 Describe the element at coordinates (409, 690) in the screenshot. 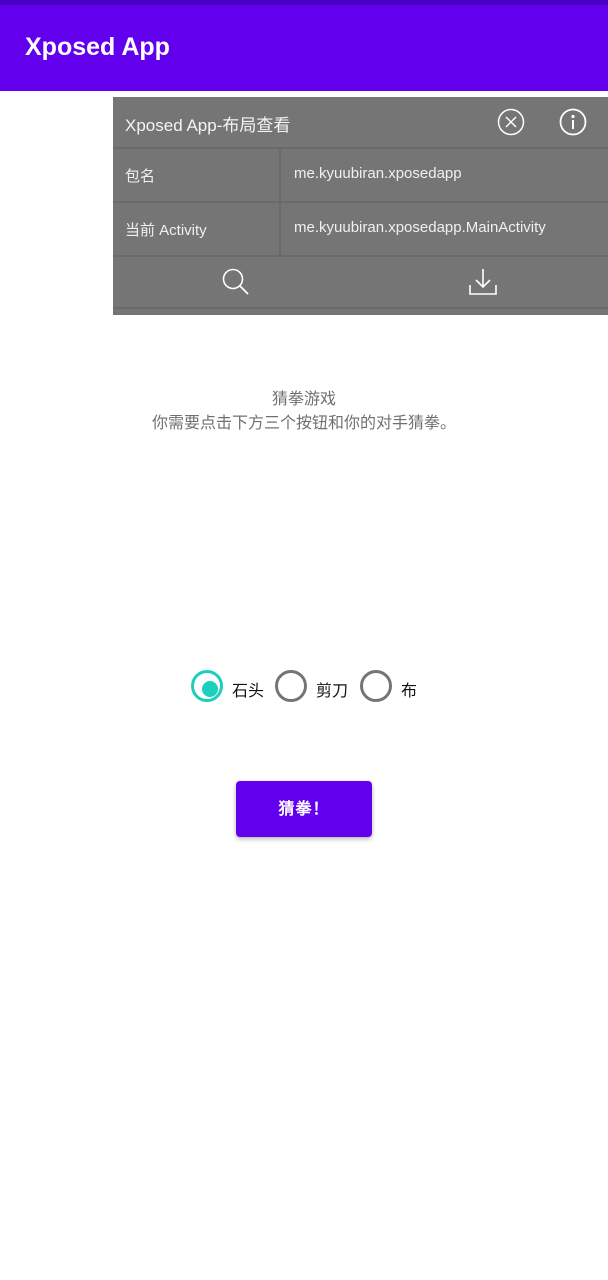

I see `radio-label-paper: 布` at that location.